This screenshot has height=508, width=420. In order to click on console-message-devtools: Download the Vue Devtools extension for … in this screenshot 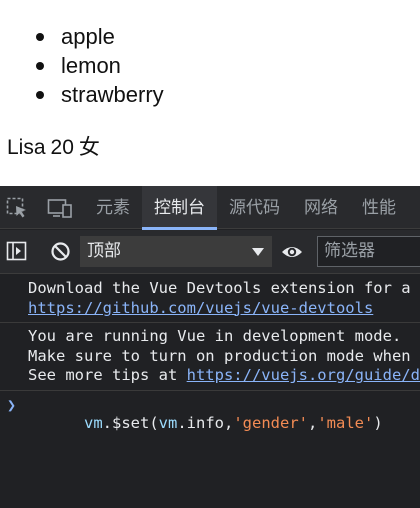, I will do `click(210, 299)`.